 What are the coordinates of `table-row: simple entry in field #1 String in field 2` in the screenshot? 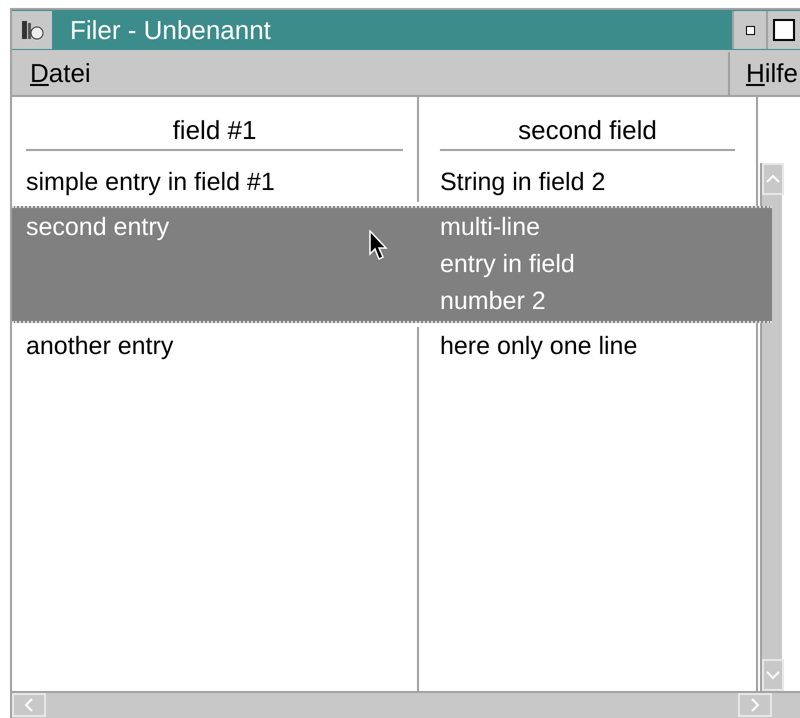 It's located at (384, 182).